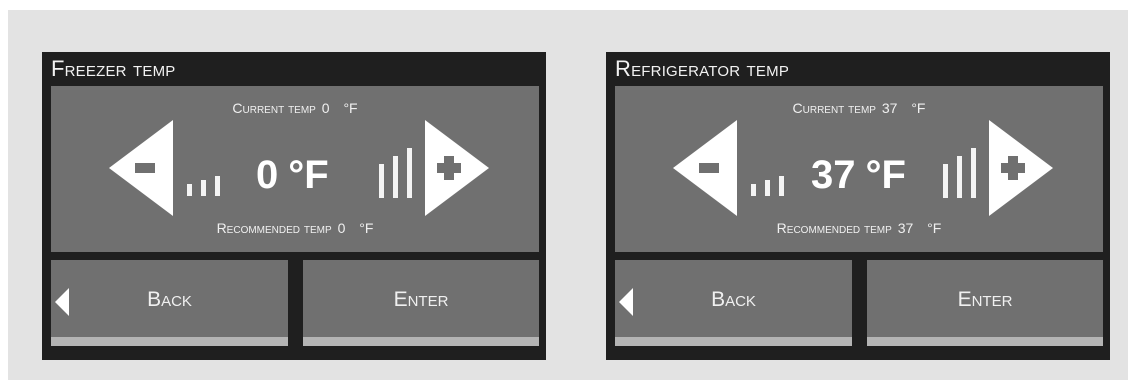 The height and width of the screenshot is (390, 1135). What do you see at coordinates (113, 68) in the screenshot?
I see `panel-title: Freezer Temp` at bounding box center [113, 68].